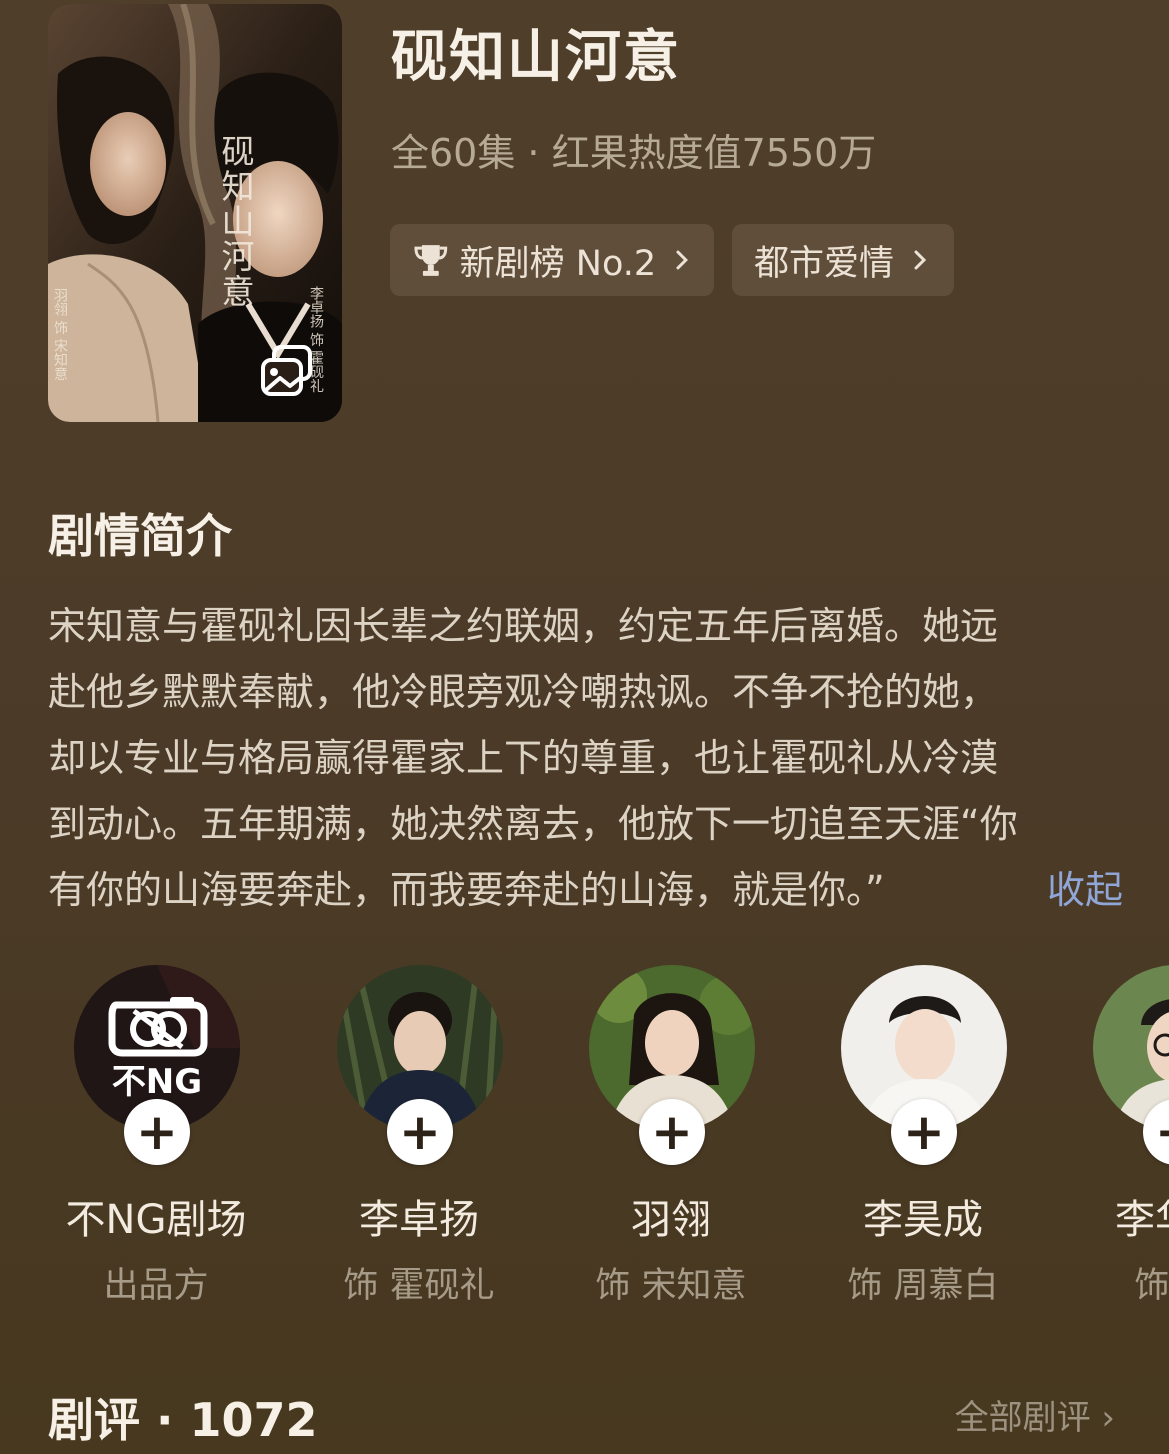  I want to click on reviews-heading: 剧评 · 1072, so click(183, 1420).